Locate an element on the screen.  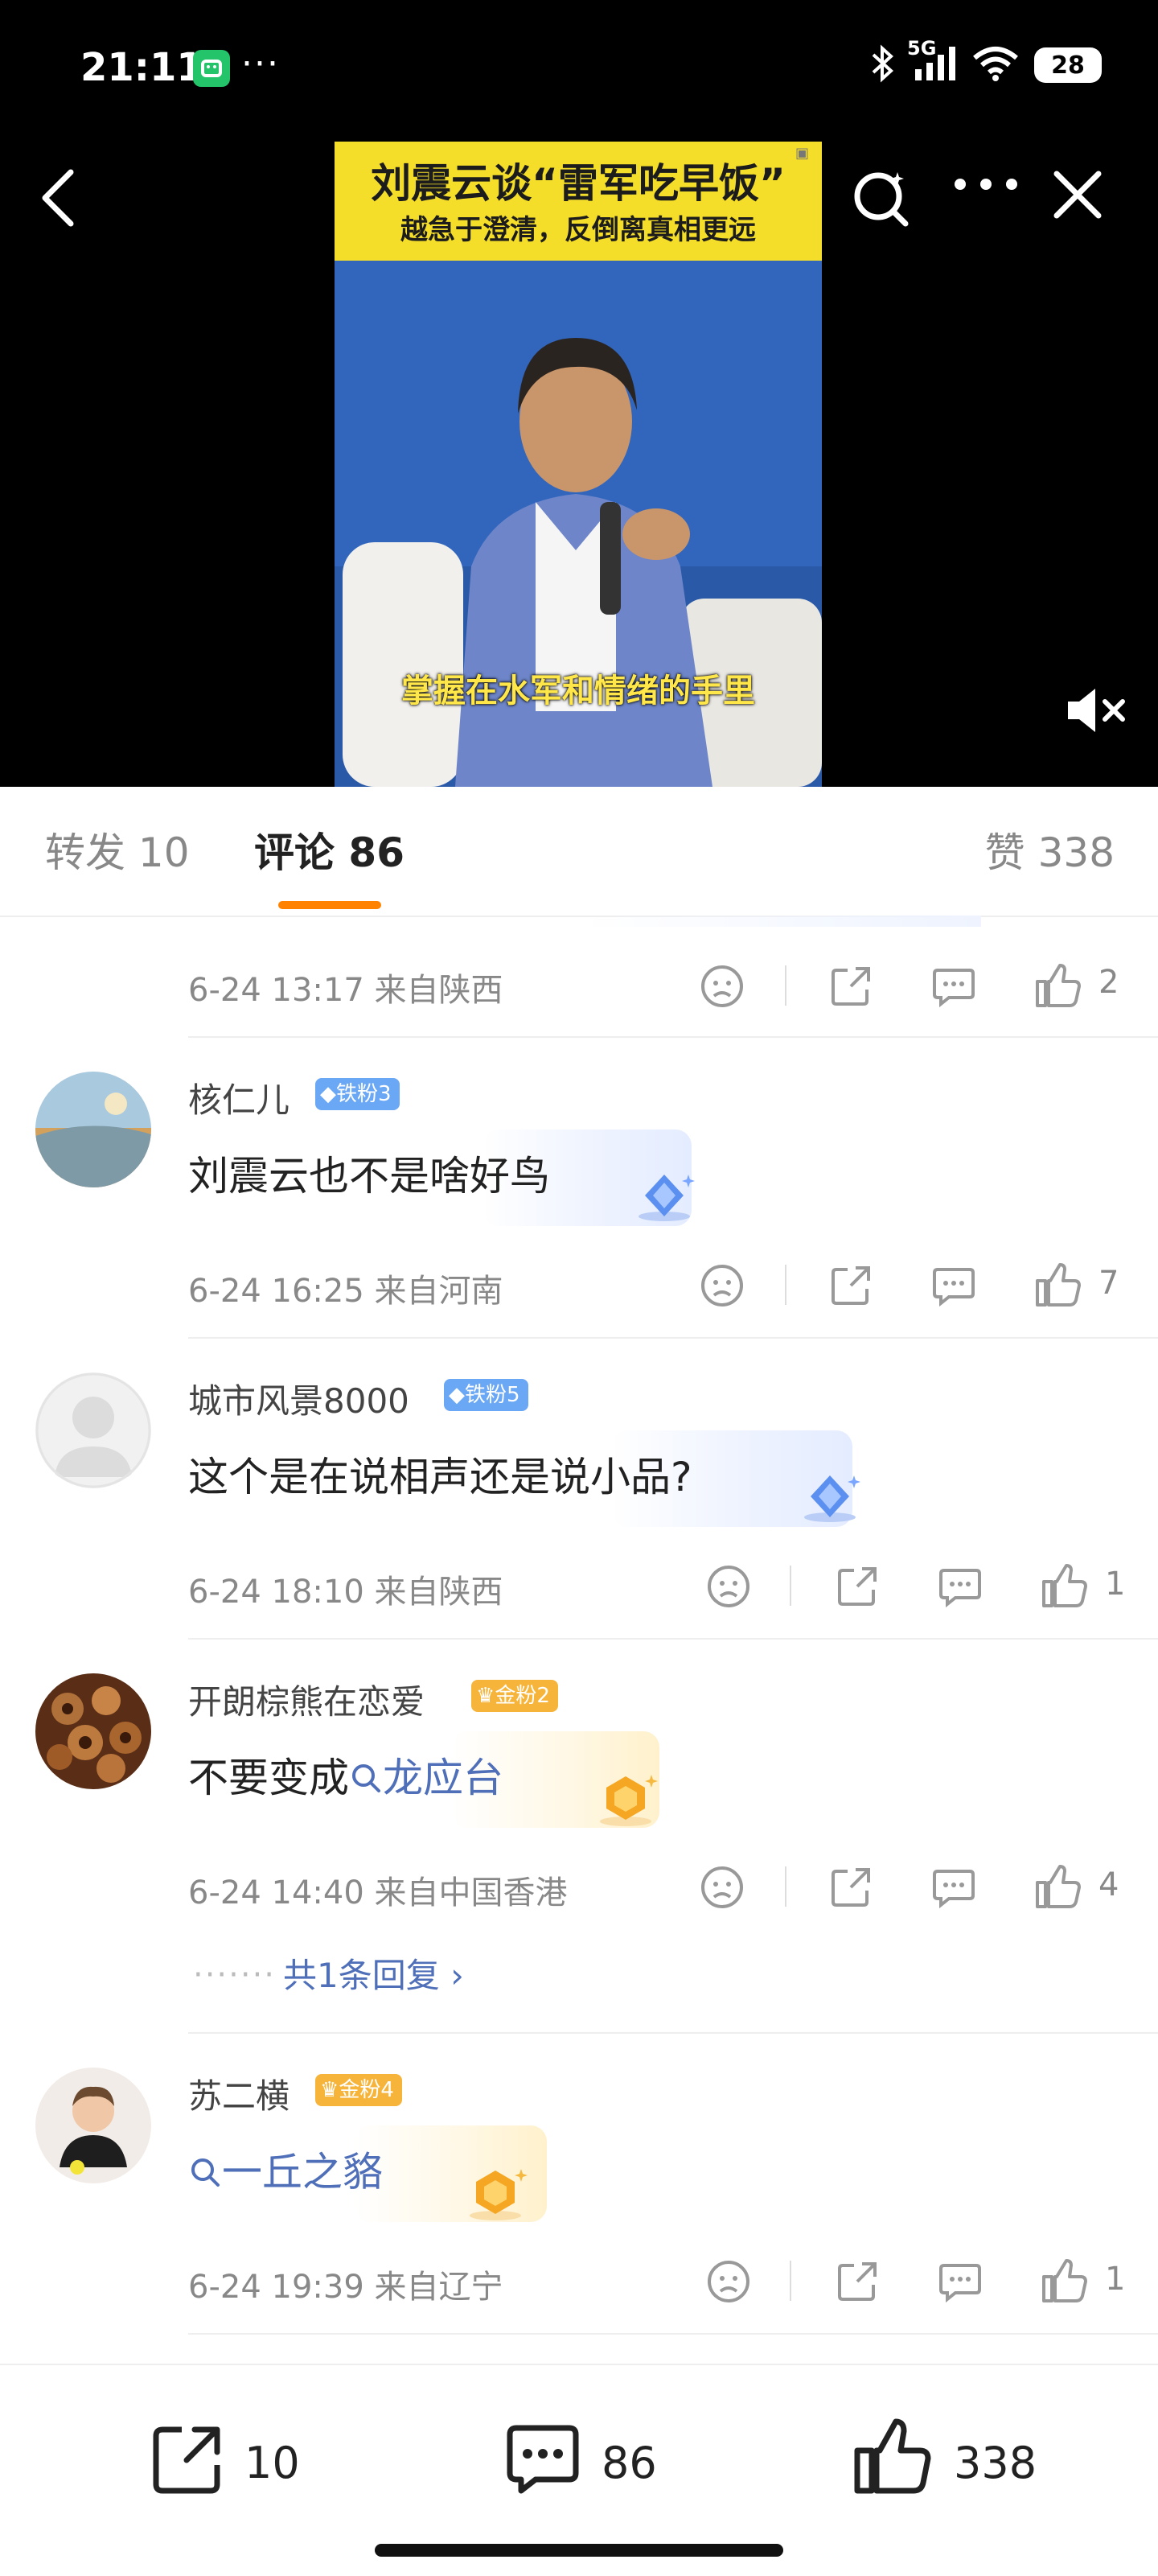
like-count: 7 is located at coordinates (1108, 1283).